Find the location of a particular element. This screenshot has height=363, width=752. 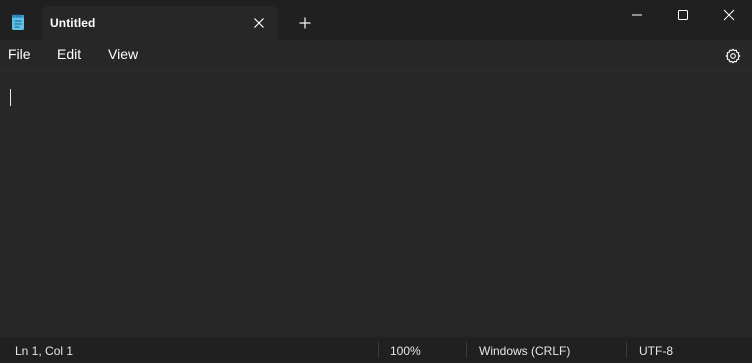

minimize-icon is located at coordinates (637, 15).